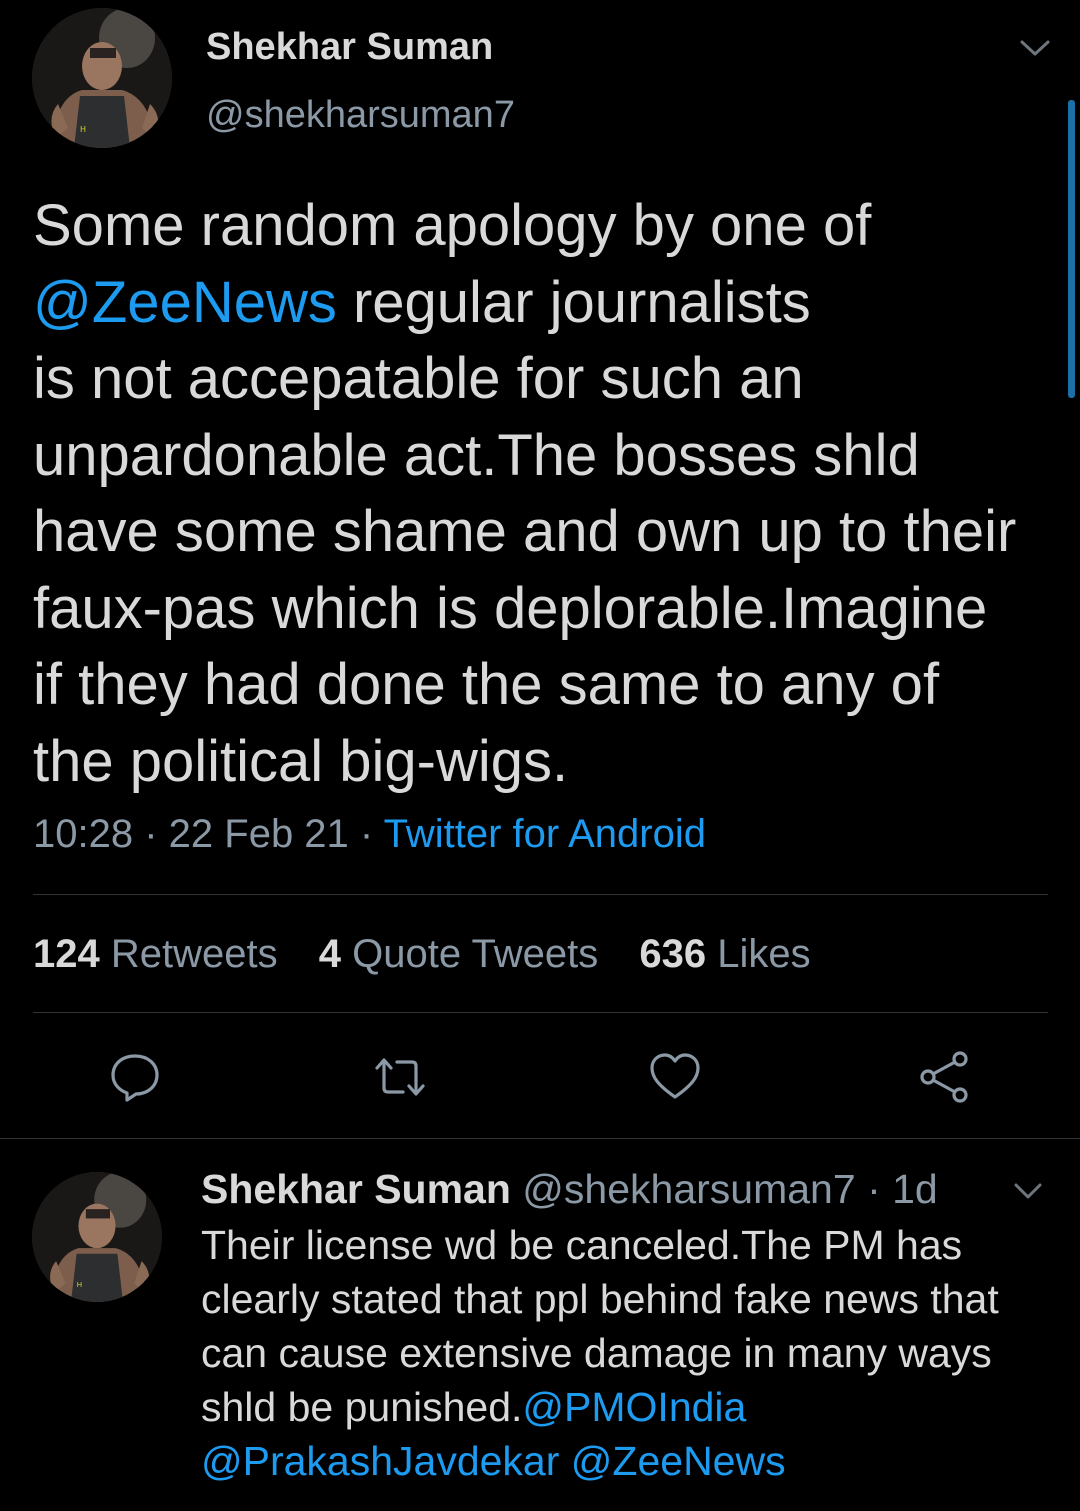  Describe the element at coordinates (418, 378) in the screenshot. I see `tweet-text-segment: is not accepatable for such an` at that location.